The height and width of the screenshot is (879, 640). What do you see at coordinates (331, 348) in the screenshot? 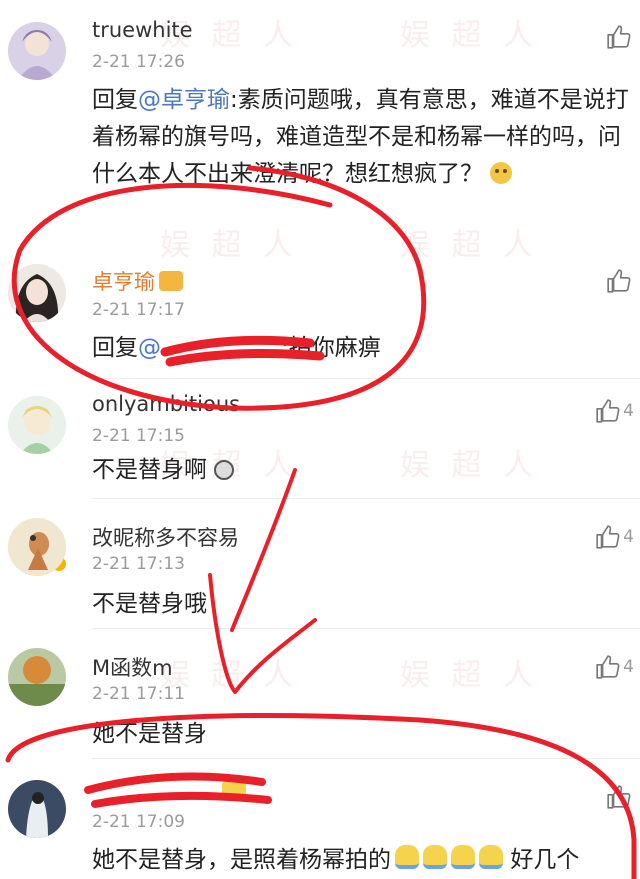
I see `comment-body: :拍你麻痹` at bounding box center [331, 348].